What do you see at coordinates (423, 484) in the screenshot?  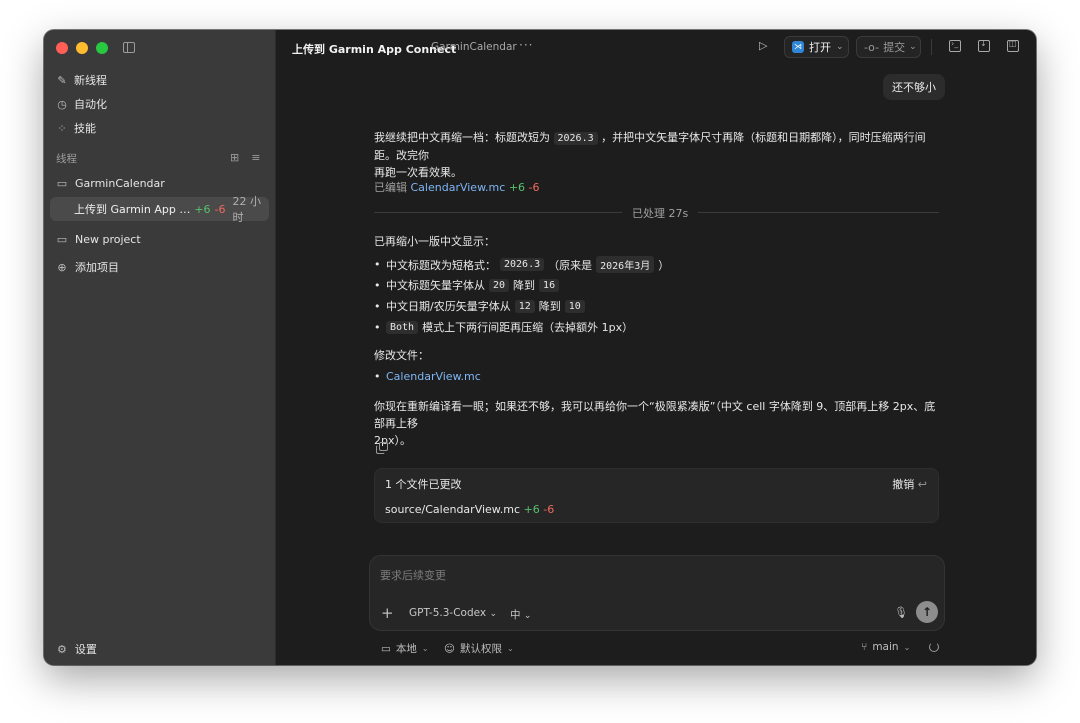 I see `changed-files-header: 1 个文件已更改` at bounding box center [423, 484].